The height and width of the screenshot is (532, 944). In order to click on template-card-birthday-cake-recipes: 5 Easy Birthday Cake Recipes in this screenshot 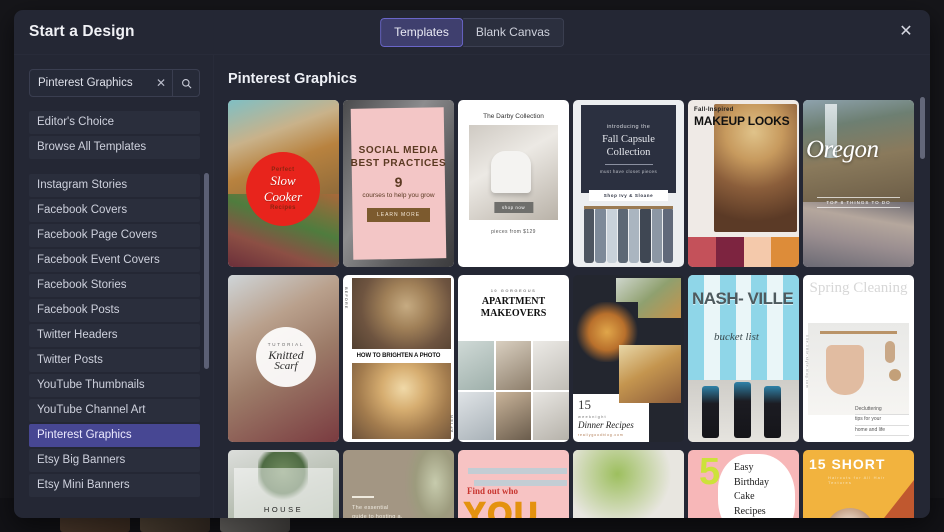, I will do `click(743, 484)`.